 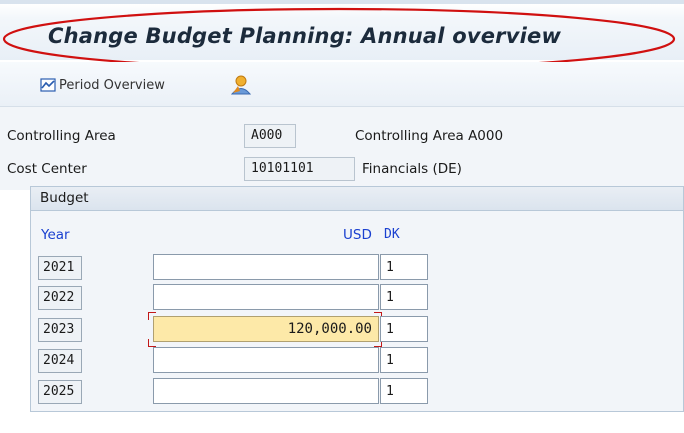 I want to click on cost-center-label: Cost Center, so click(x=47, y=169).